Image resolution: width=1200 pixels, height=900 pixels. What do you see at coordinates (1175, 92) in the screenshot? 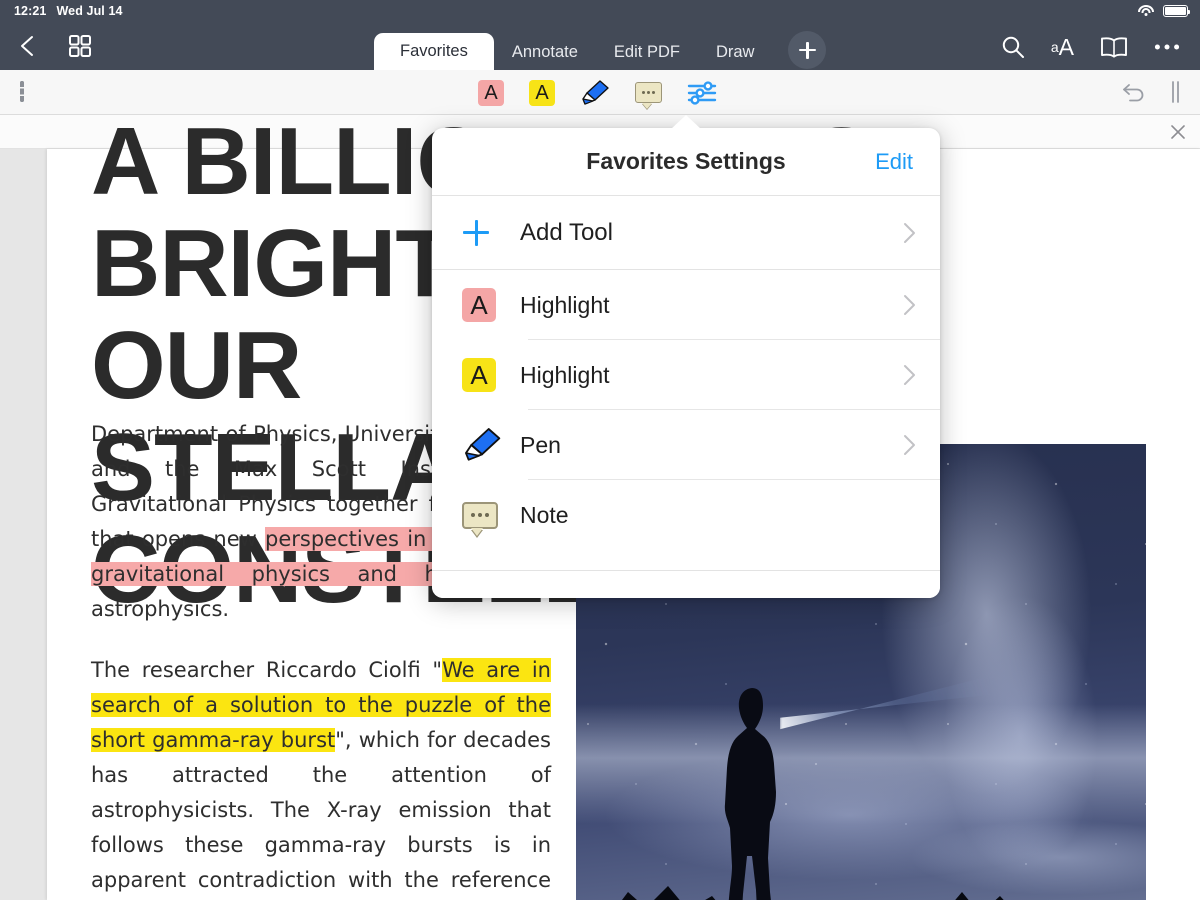
I see `pause-bars-icon` at bounding box center [1175, 92].